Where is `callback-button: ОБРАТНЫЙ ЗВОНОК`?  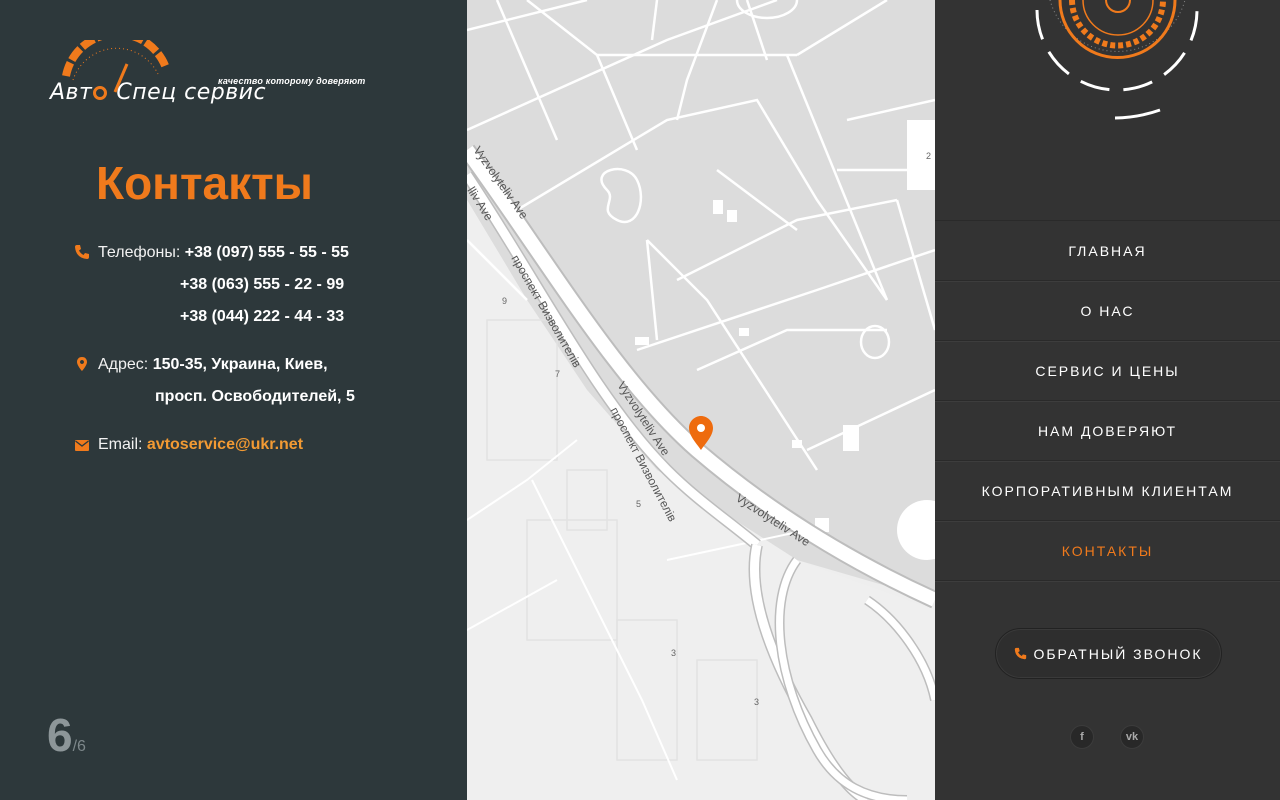 callback-button: ОБРАТНЫЙ ЗВОНОК is located at coordinates (1108, 653).